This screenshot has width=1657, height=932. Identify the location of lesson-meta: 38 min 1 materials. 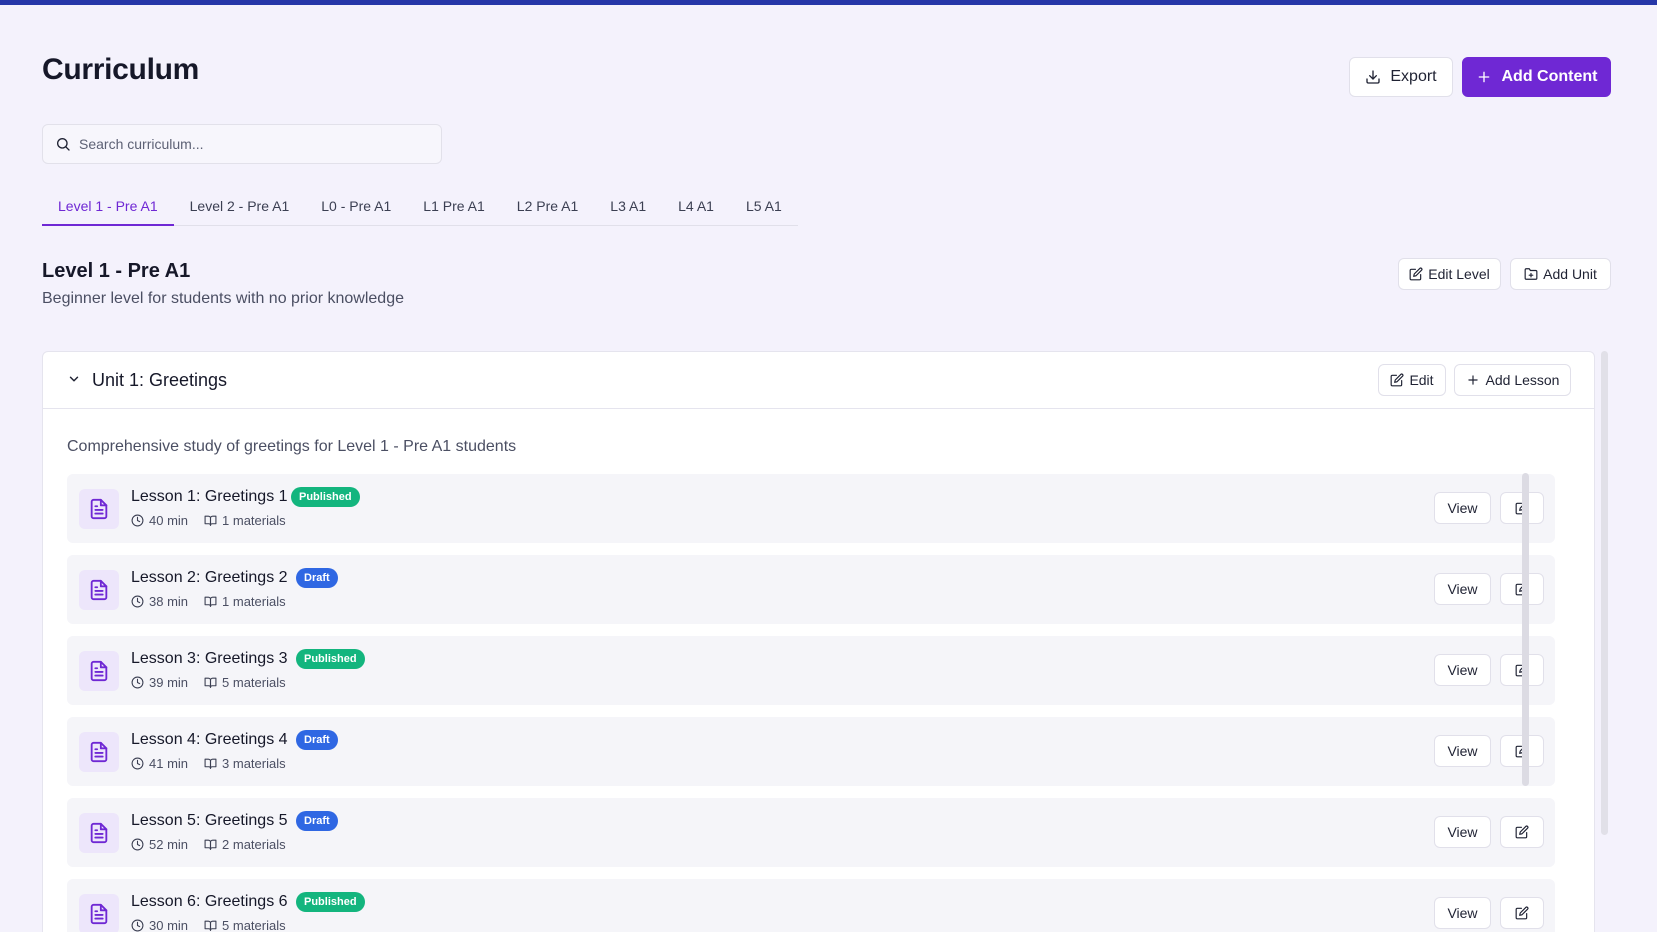
(216, 601).